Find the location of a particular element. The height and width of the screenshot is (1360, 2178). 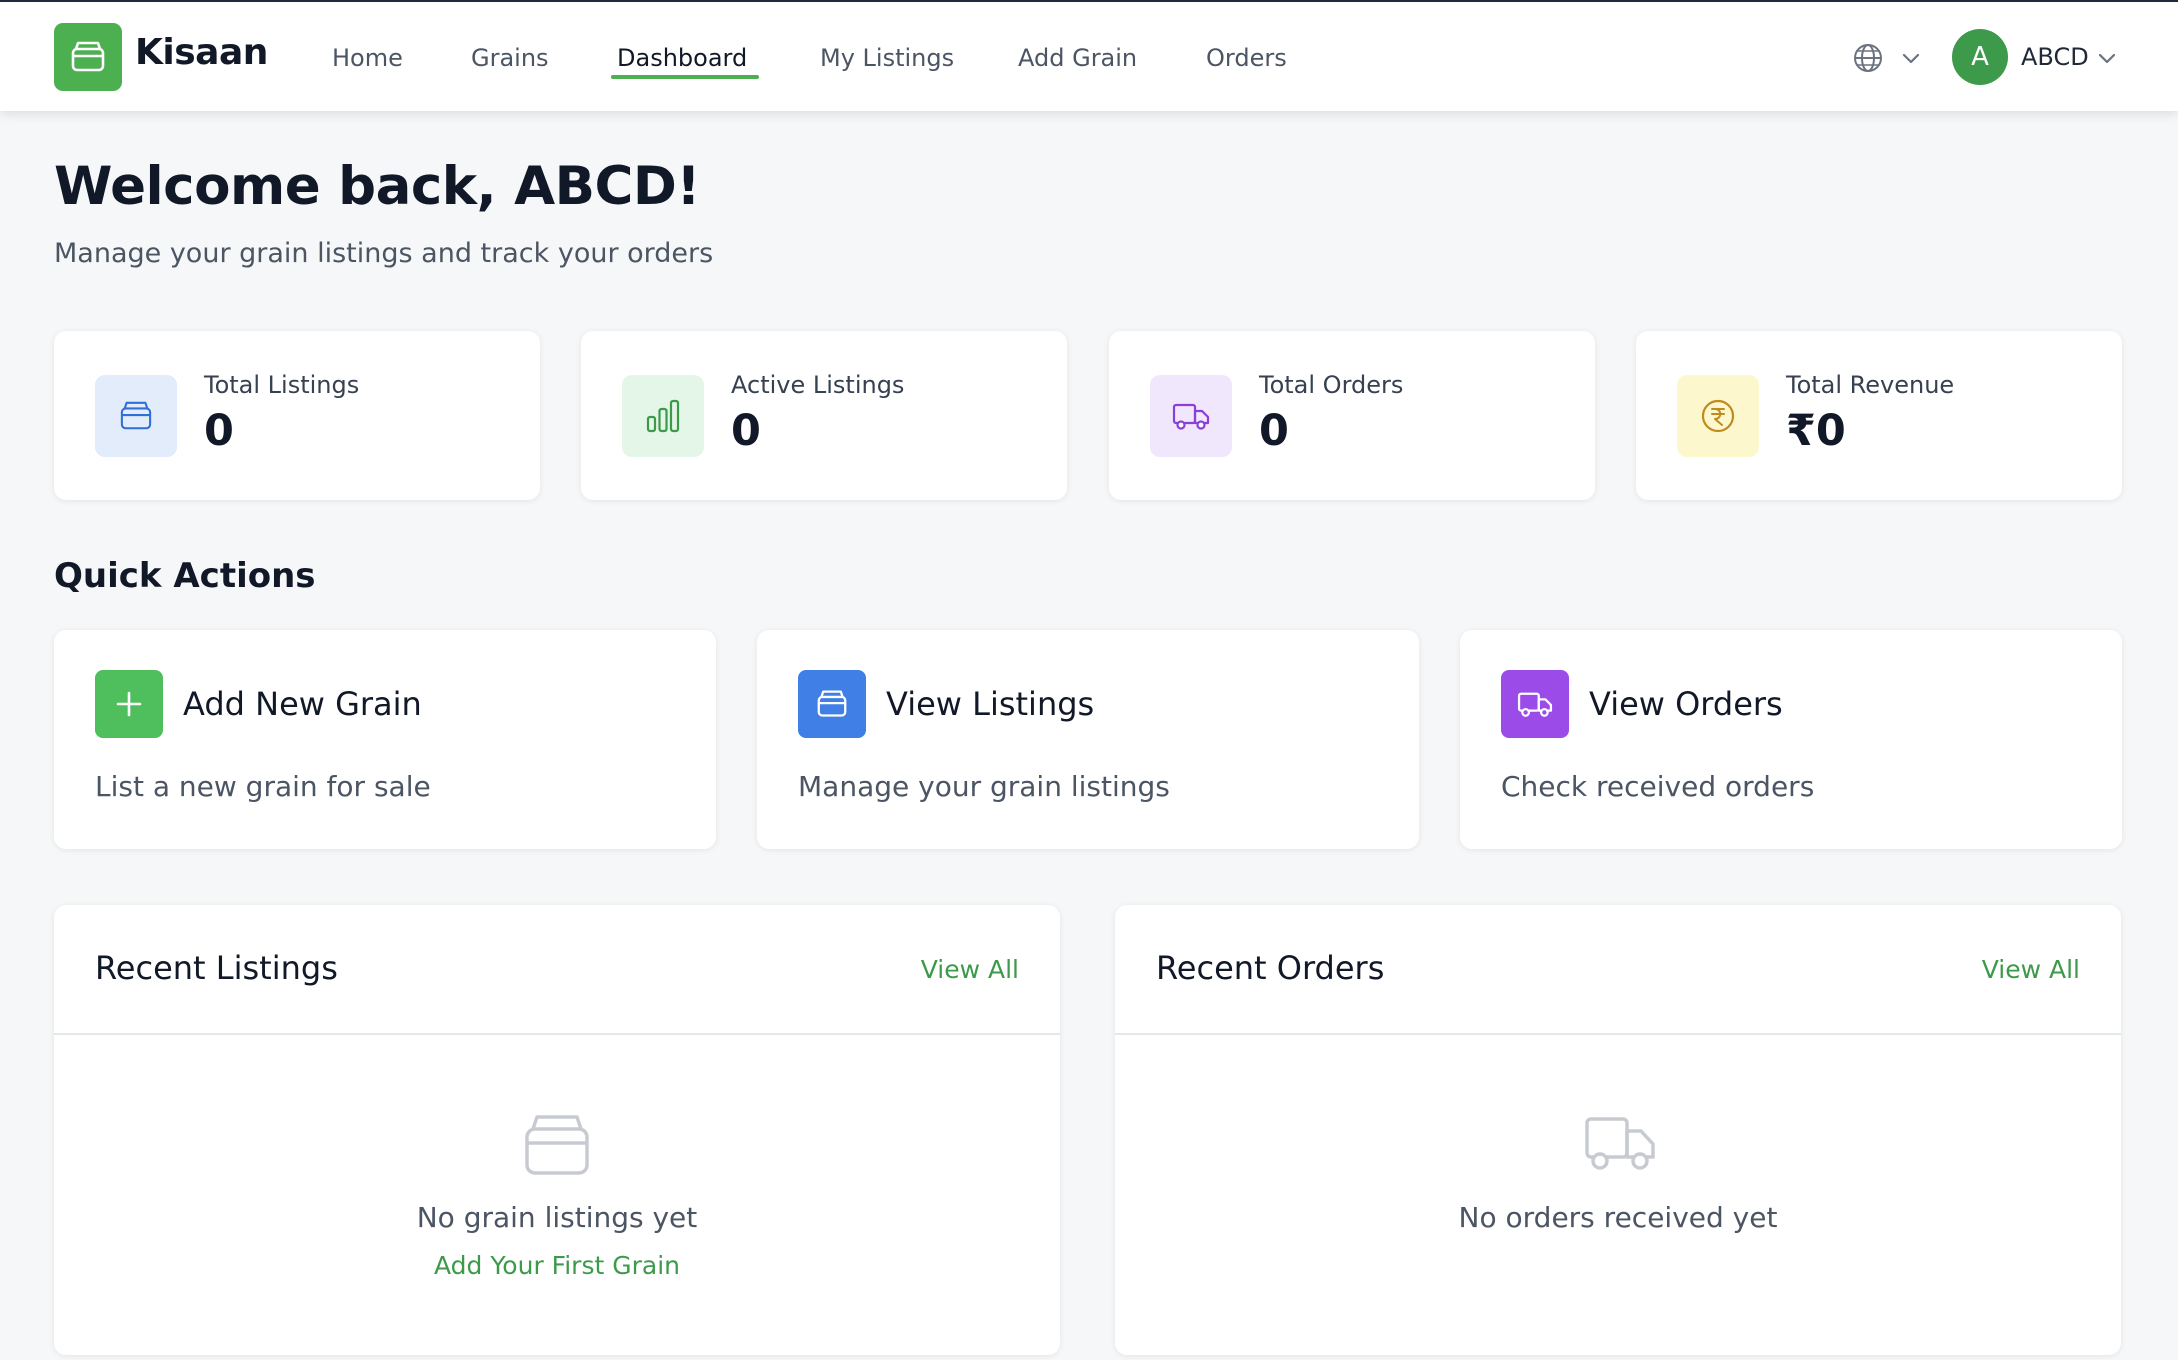

add-new-grain-card: Add New Grain List a new grain for sale is located at coordinates (385, 739).